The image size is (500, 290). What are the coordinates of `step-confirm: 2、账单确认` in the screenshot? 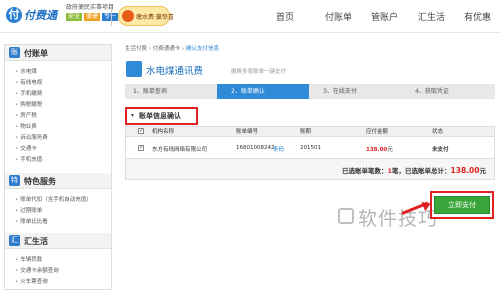 It's located at (263, 91).